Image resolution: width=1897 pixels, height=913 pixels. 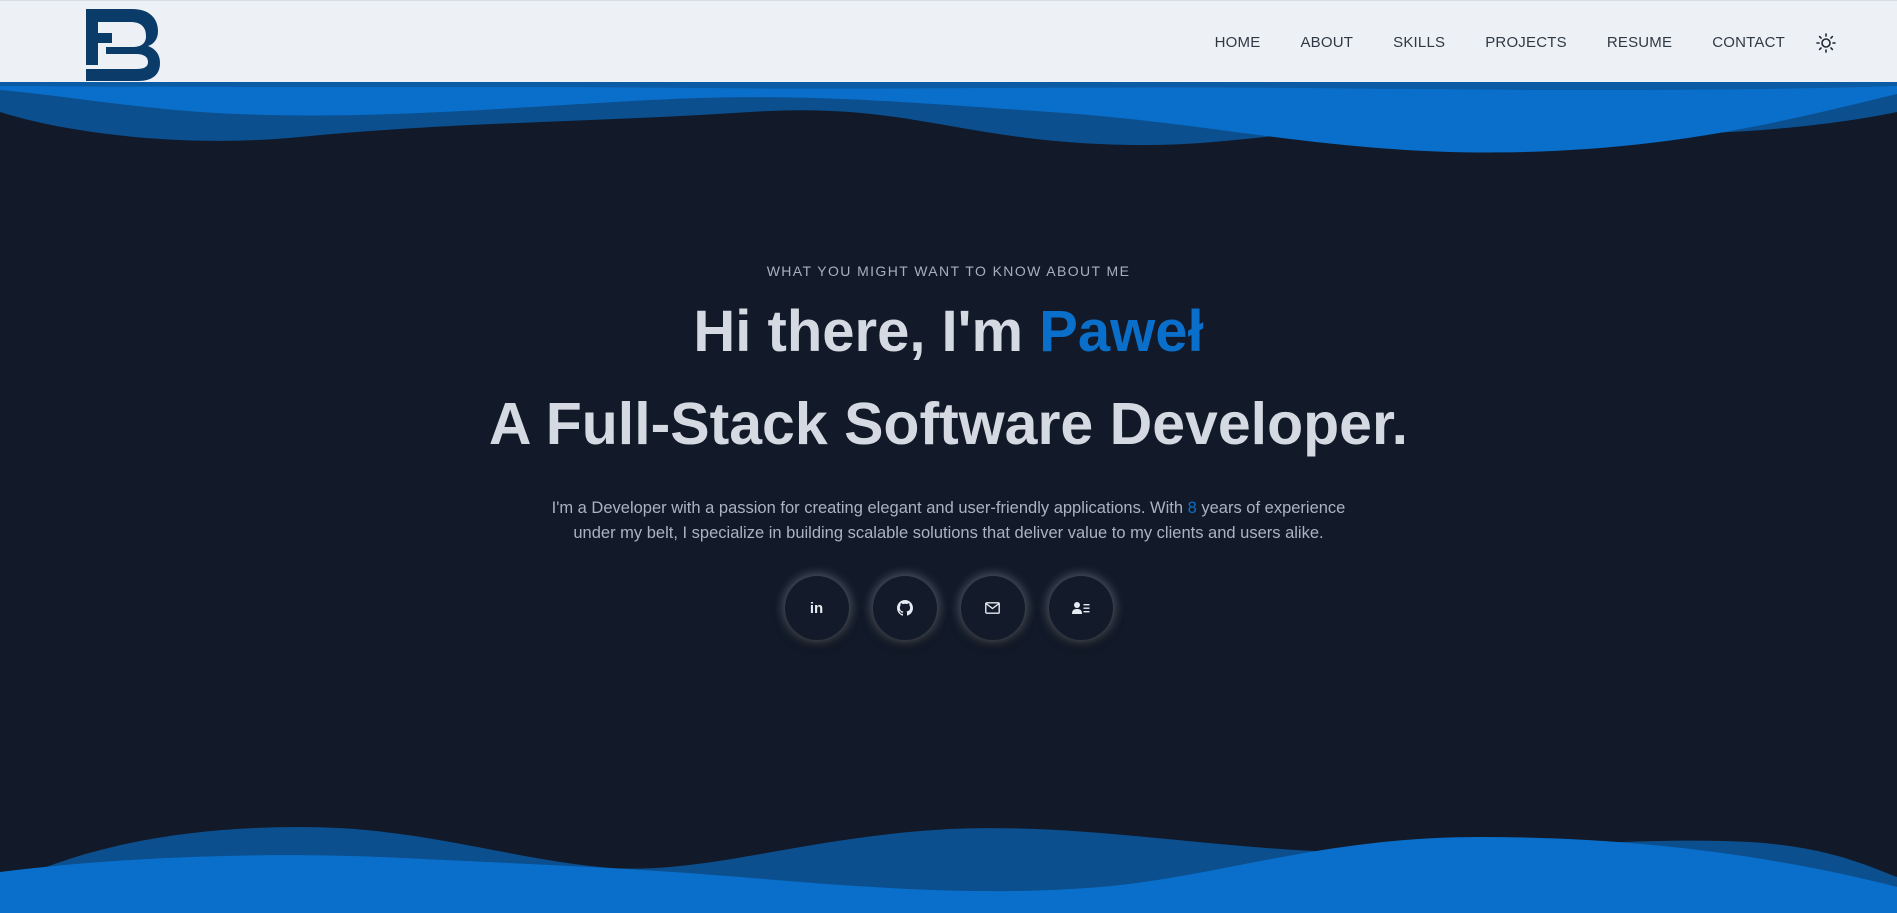 I want to click on nav-contact: CONTACT, so click(x=1748, y=42).